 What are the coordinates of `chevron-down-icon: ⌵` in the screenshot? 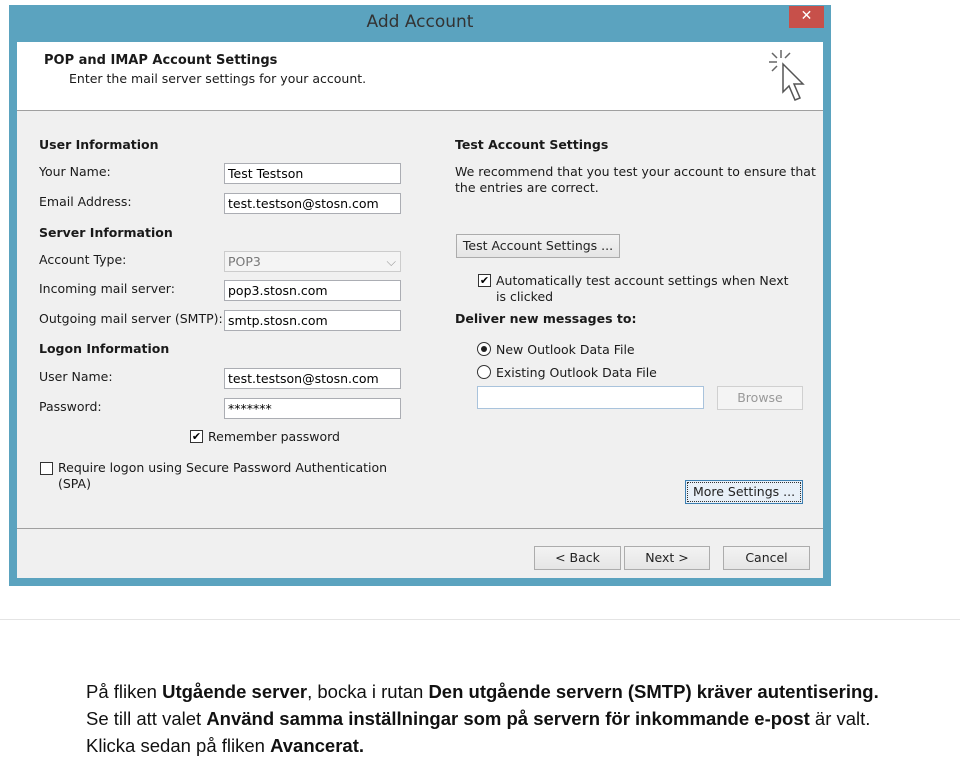 It's located at (391, 261).